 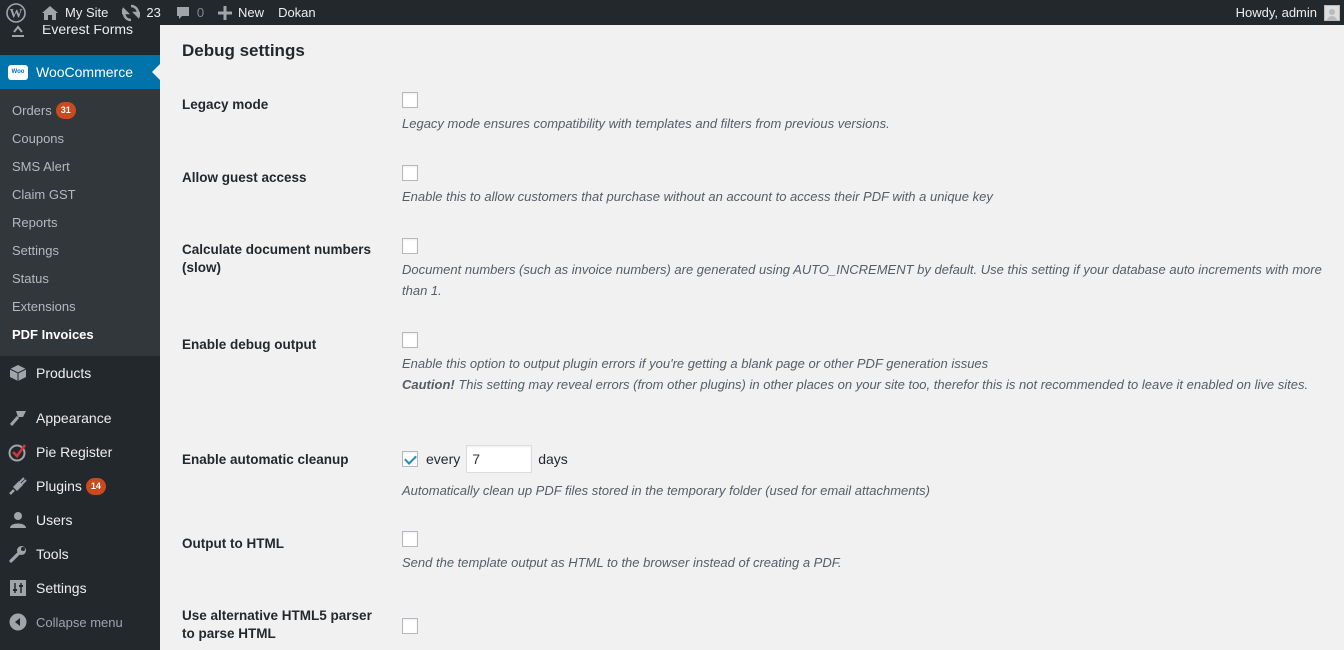 What do you see at coordinates (862, 625) in the screenshot?
I see `setting-field` at bounding box center [862, 625].